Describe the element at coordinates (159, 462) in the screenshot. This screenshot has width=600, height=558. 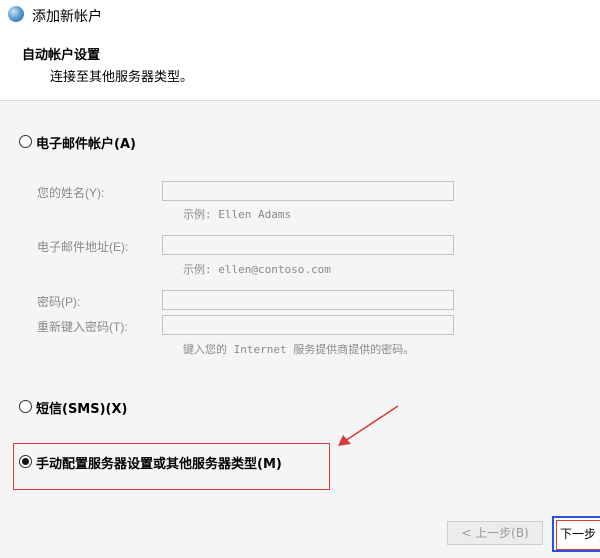
I see `manual-config-label: 手动配置服务器设置或其他服务器类型(M)` at that location.